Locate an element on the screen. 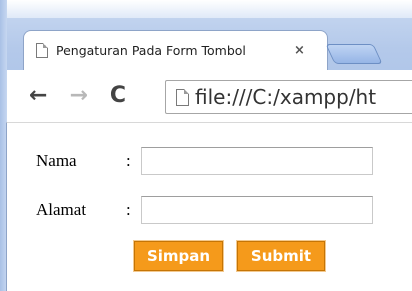  nama-colon: : is located at coordinates (128, 160).